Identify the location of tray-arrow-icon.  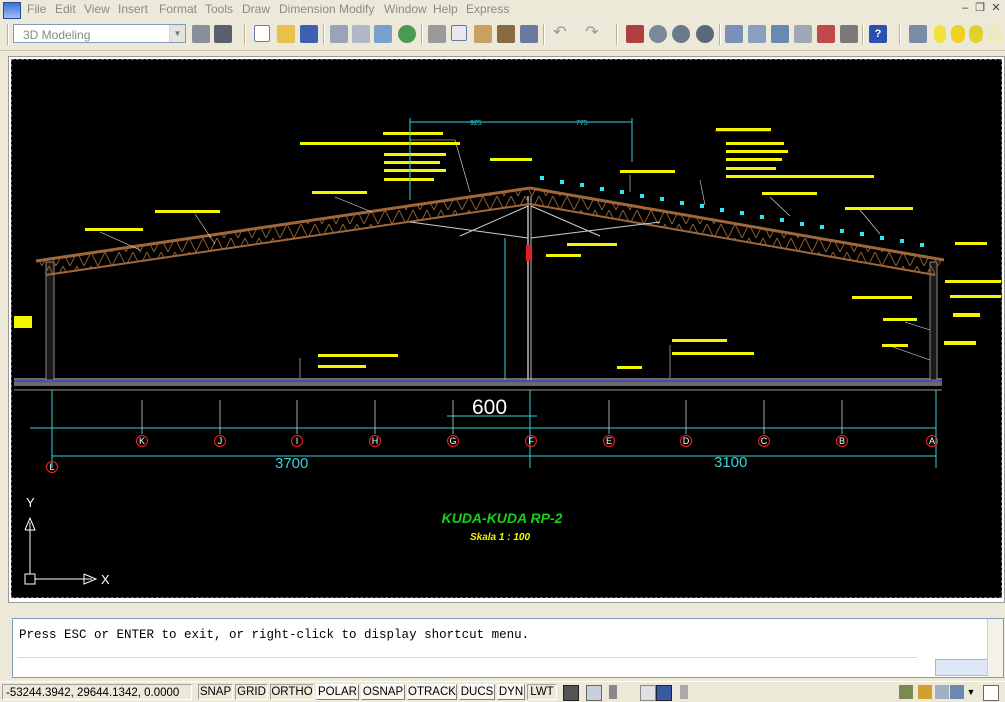
(684, 692).